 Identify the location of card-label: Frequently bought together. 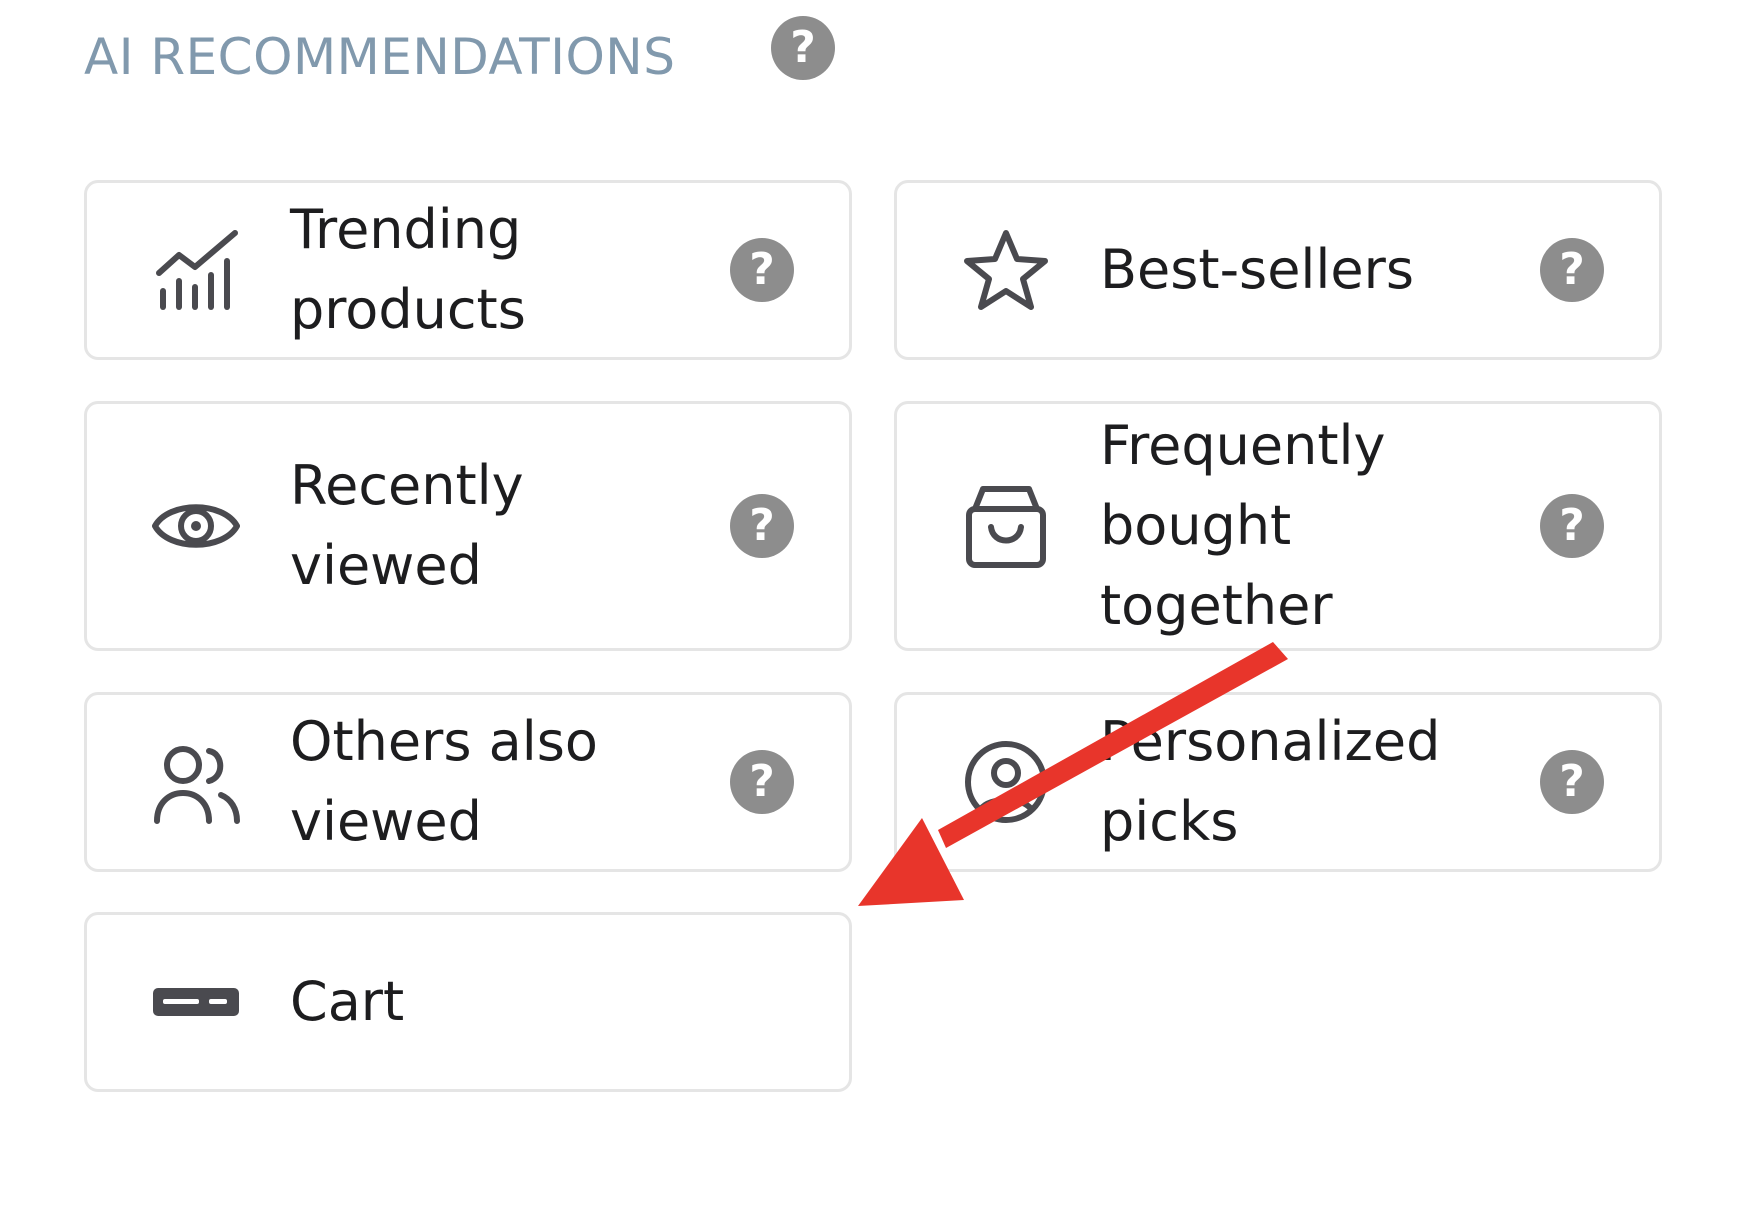
(1243, 525).